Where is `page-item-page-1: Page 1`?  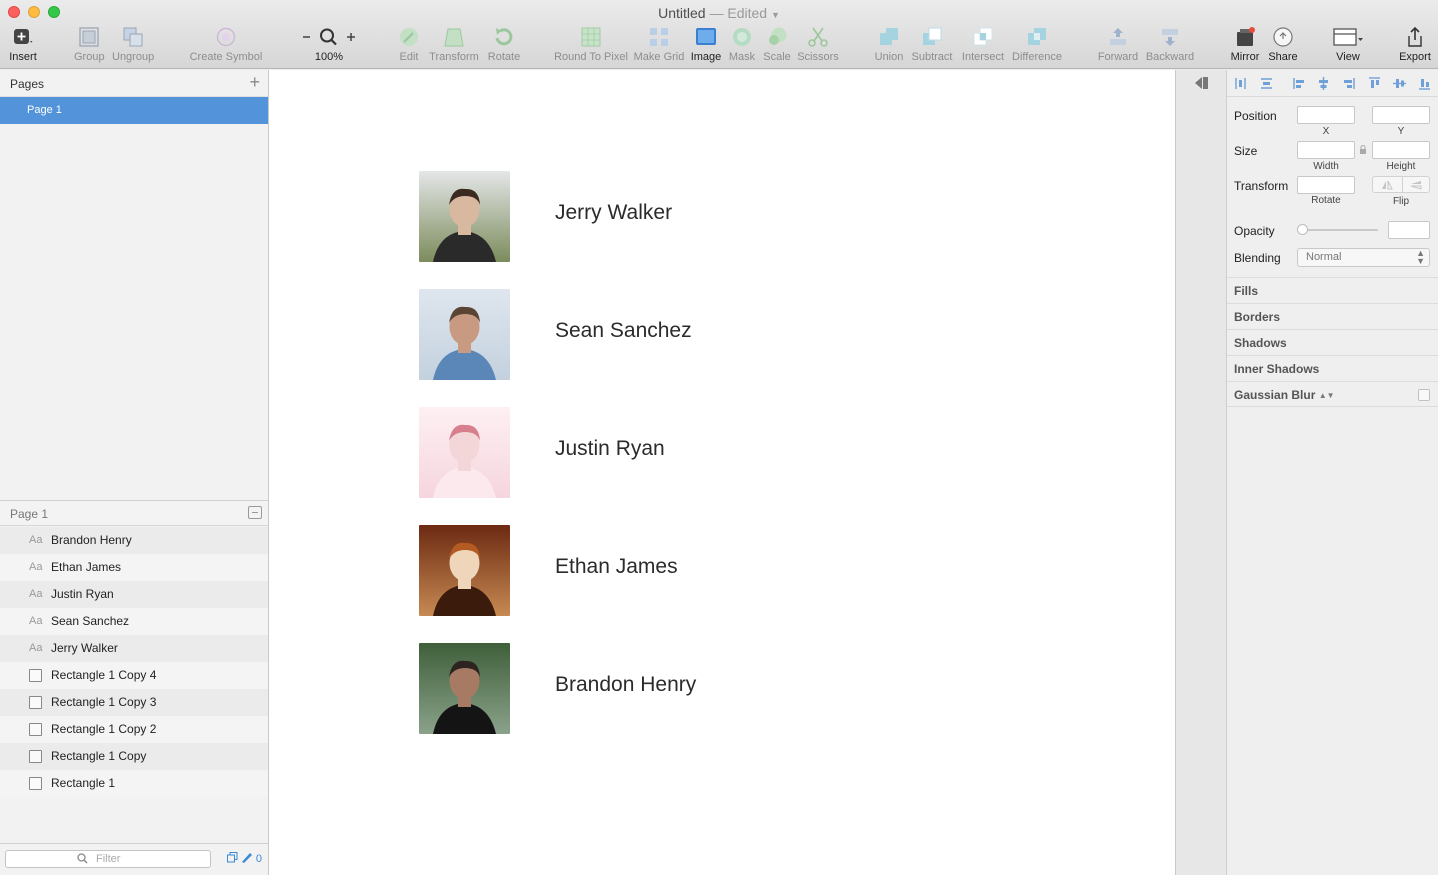 page-item-page-1: Page 1 is located at coordinates (134, 110).